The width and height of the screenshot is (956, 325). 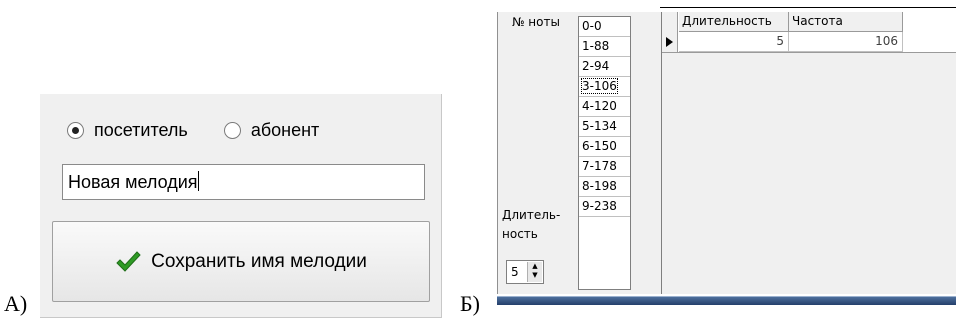 What do you see at coordinates (478, 4) in the screenshot?
I see `cropped-heading` at bounding box center [478, 4].